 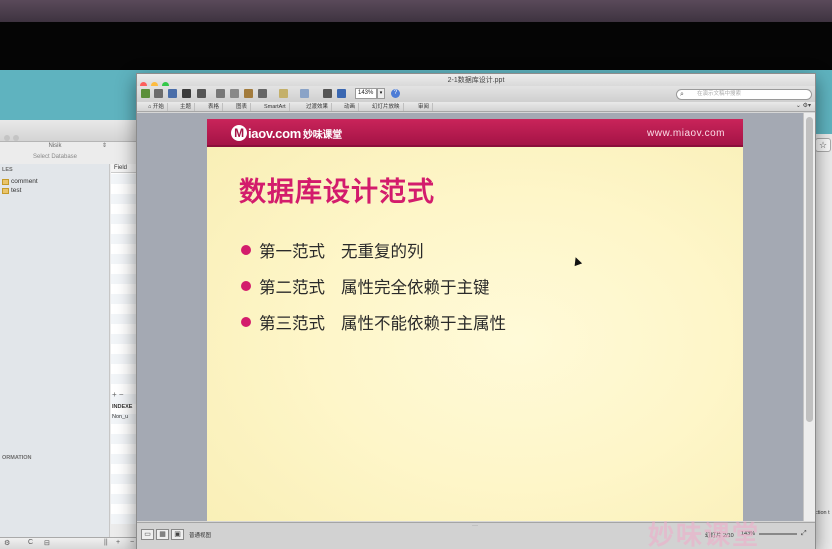 I want to click on powerpoint-titlebar: 2-1数据库设计.ppt, so click(x=476, y=81).